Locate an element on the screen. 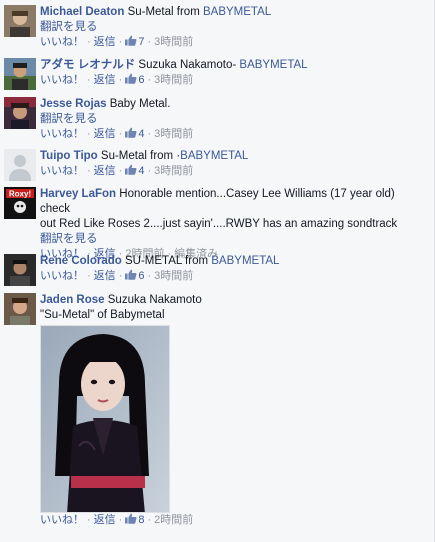 Image resolution: width=435 pixels, height=542 pixels. like-count: 7 is located at coordinates (134, 41).